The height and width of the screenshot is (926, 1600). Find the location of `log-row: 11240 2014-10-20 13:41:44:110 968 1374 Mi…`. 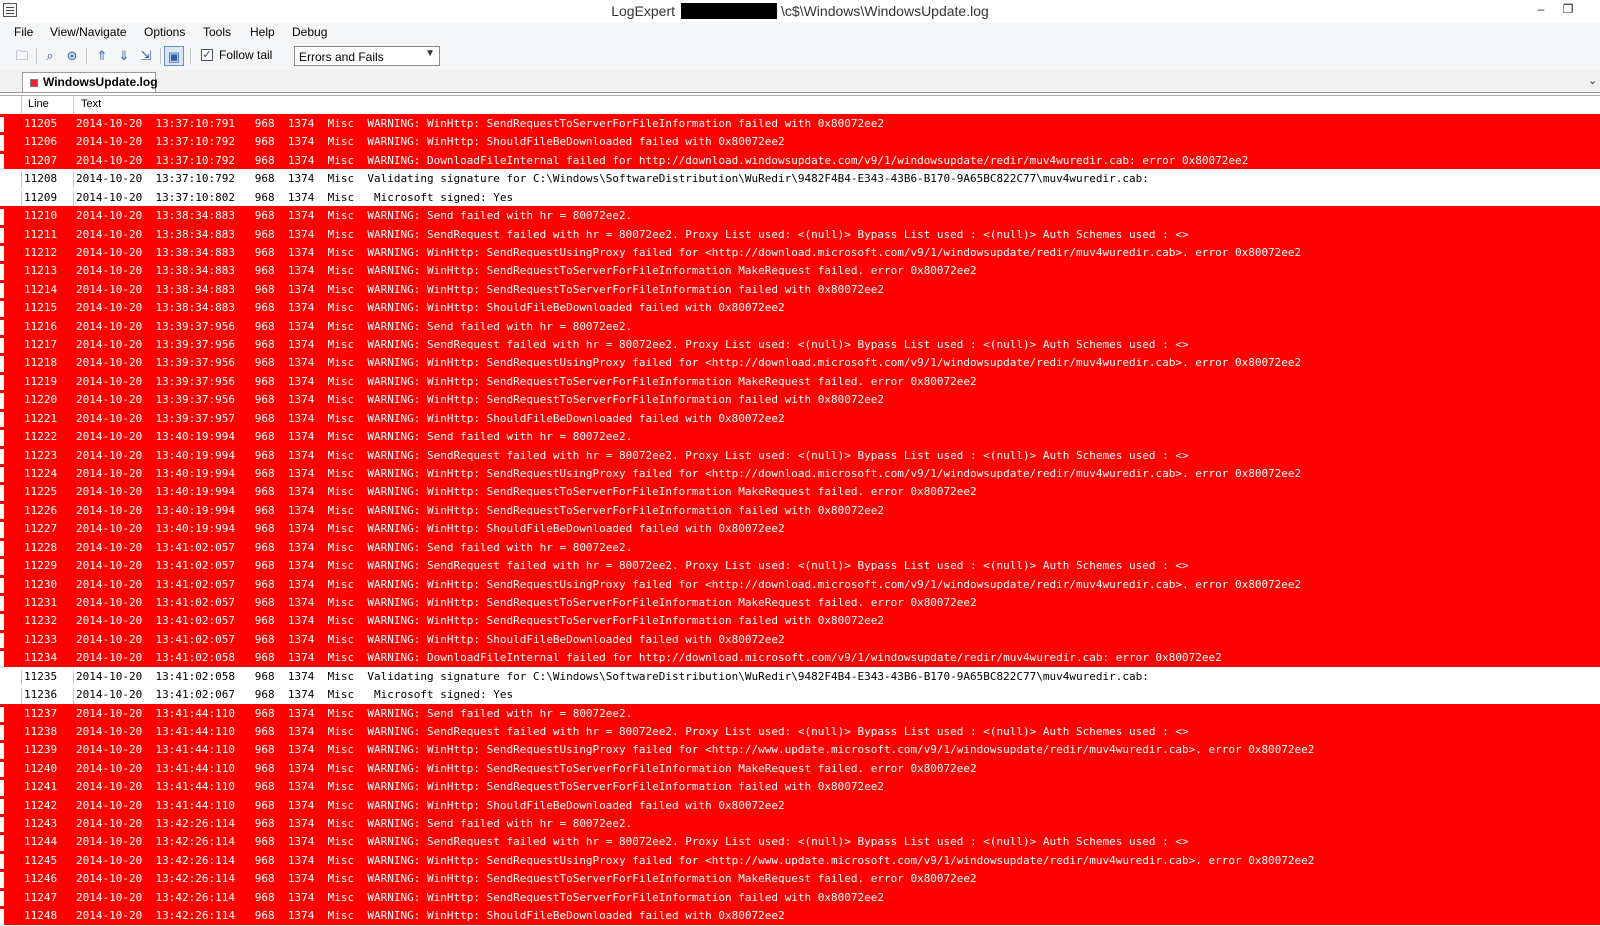

log-row: 11240 2014-10-20 13:41:44:110 968 1374 Mi… is located at coordinates (800, 768).